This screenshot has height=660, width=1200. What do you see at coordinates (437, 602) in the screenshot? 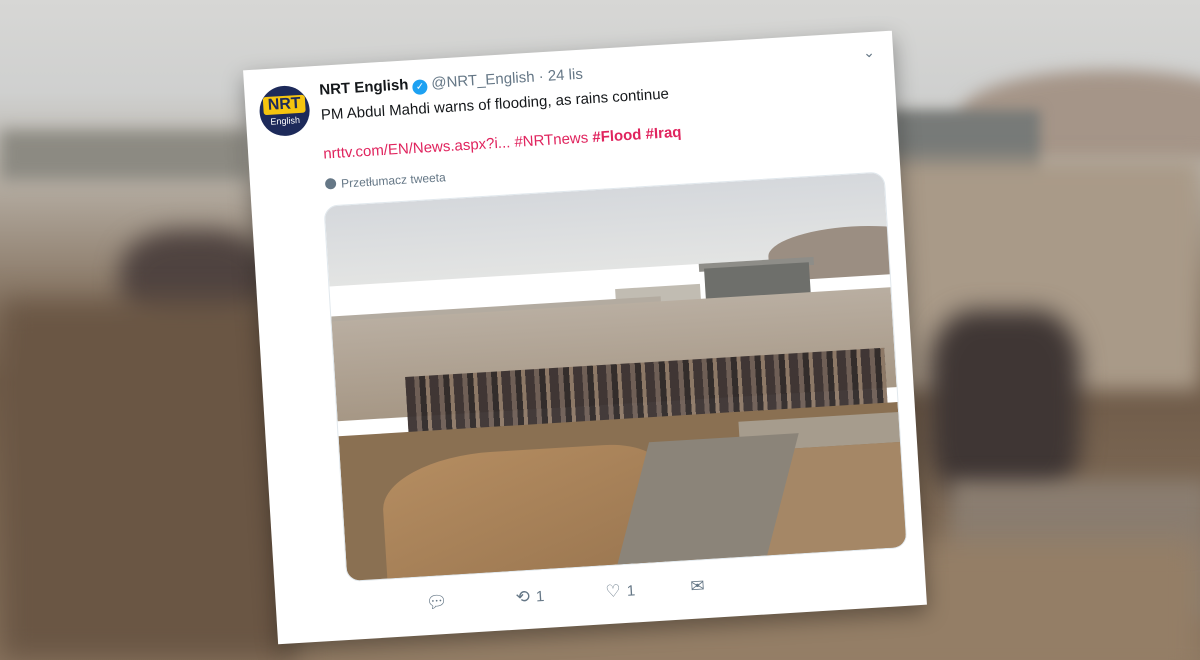
I see `reply-icon: 💬︎` at bounding box center [437, 602].